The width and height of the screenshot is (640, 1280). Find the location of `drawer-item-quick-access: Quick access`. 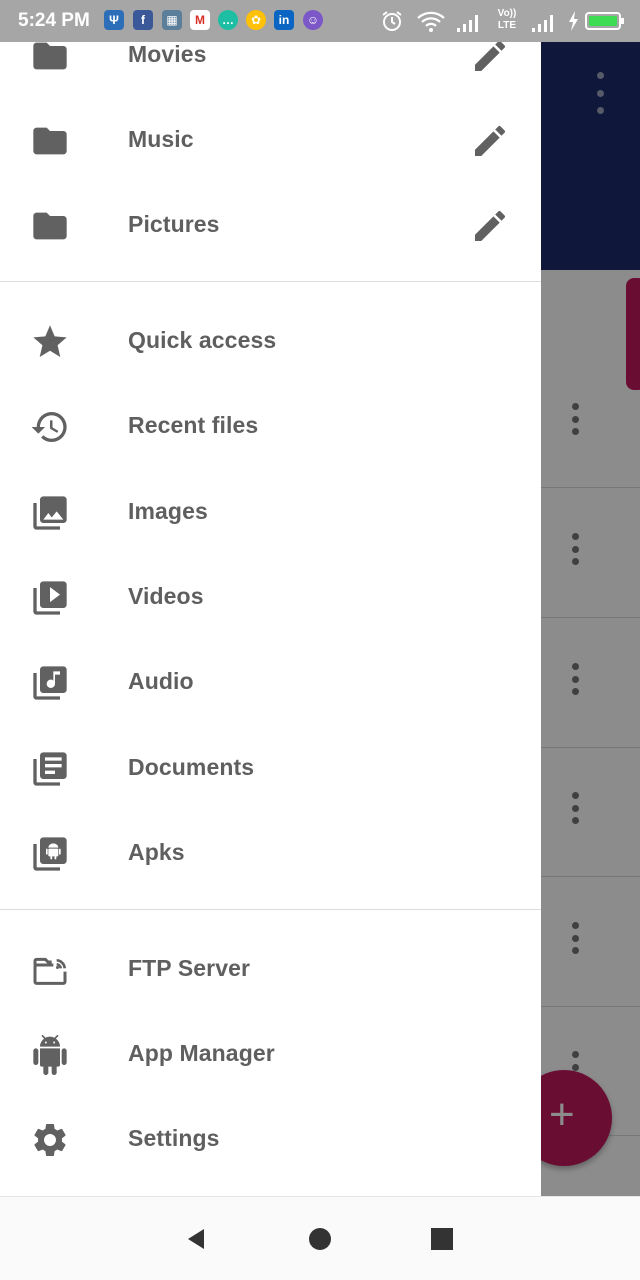

drawer-item-quick-access: Quick access is located at coordinates (270, 340).